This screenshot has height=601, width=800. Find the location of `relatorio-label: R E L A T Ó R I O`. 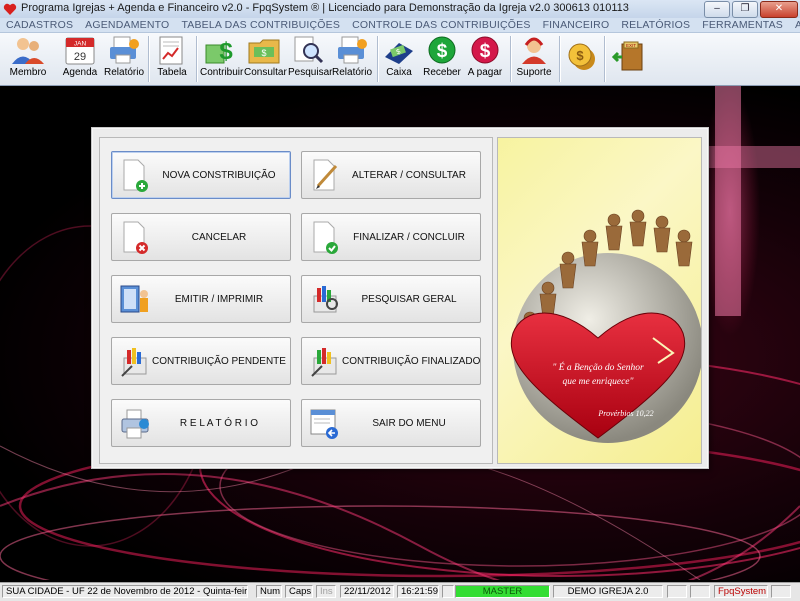

relatorio-label: R E L A T Ó R I O is located at coordinates (219, 423).